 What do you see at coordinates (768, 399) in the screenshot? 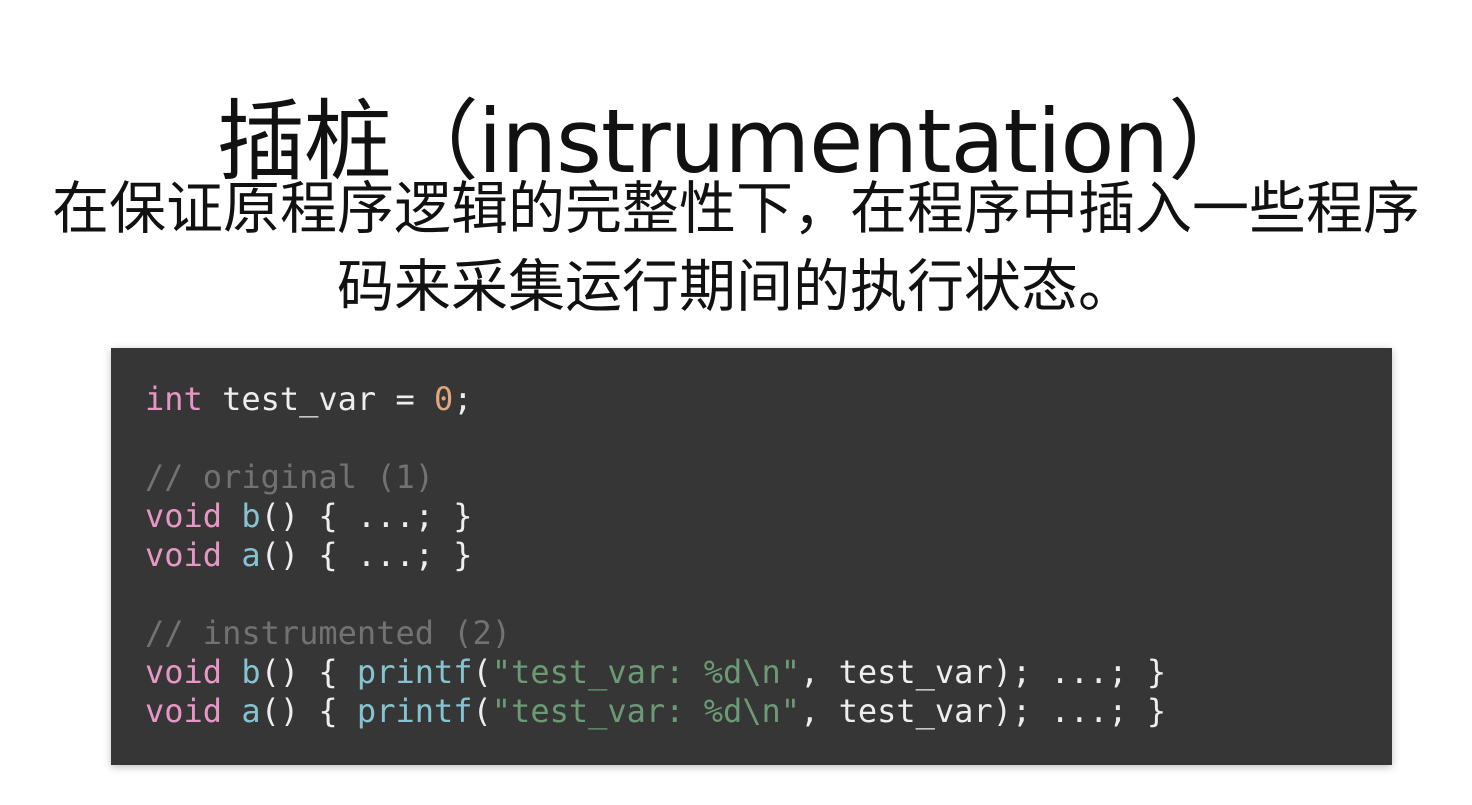
I see `code-line-declaration: int test_var = 0;` at bounding box center [768, 399].